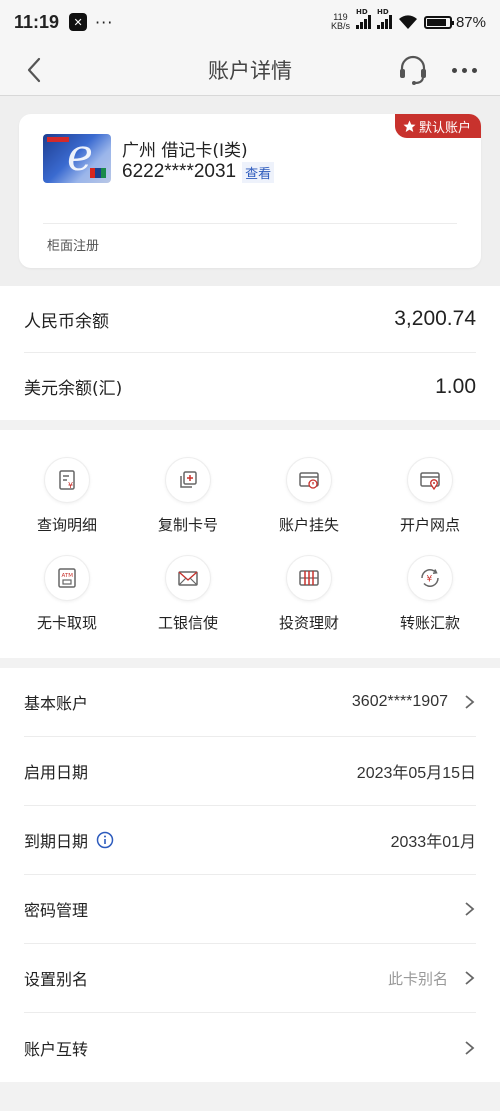  I want to click on function-label: 账户挂失, so click(308, 525).